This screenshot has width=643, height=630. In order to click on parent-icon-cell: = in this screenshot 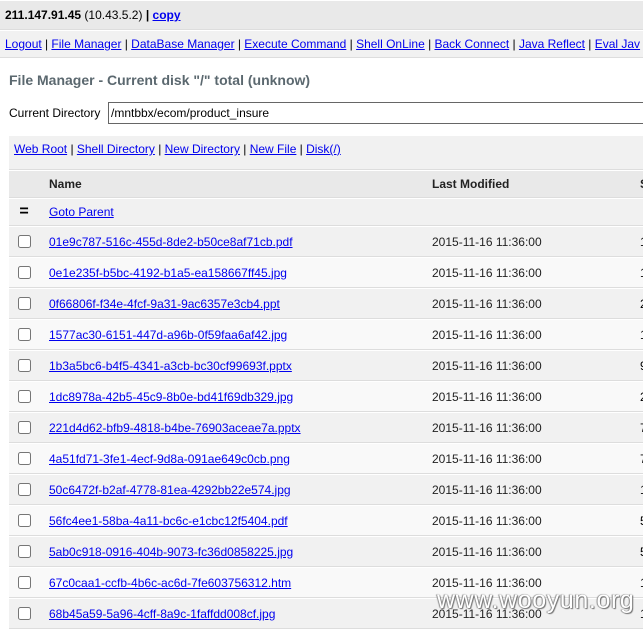, I will do `click(26, 212)`.